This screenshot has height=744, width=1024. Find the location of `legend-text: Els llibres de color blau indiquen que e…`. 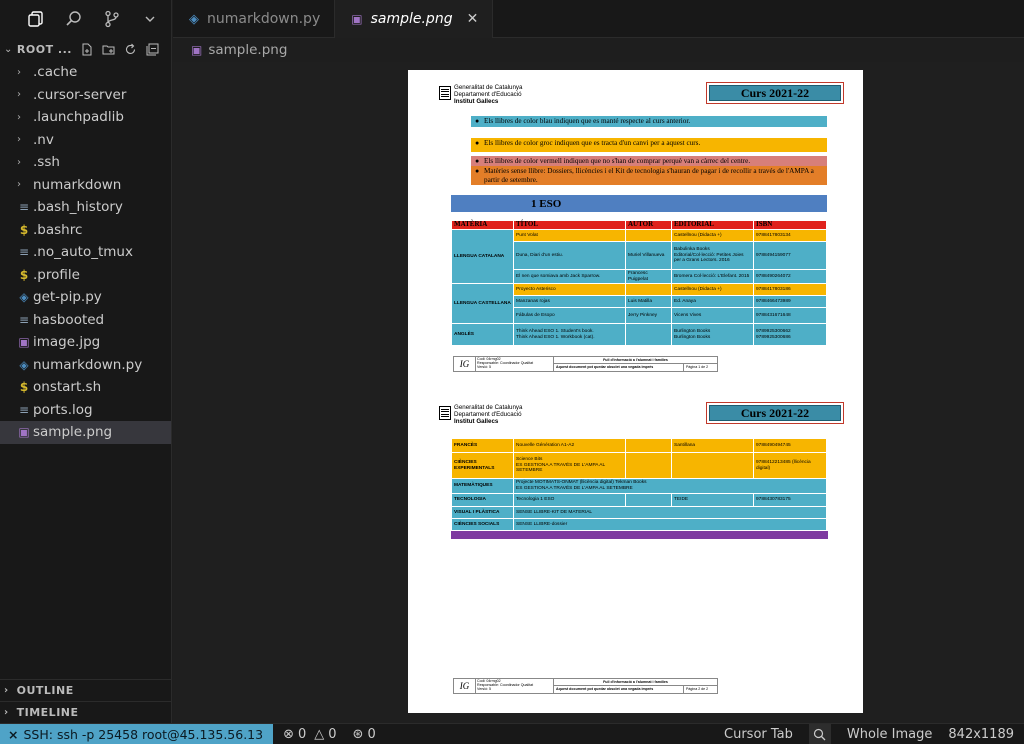

legend-text: Els llibres de color blau indiquen que e… is located at coordinates (587, 121).